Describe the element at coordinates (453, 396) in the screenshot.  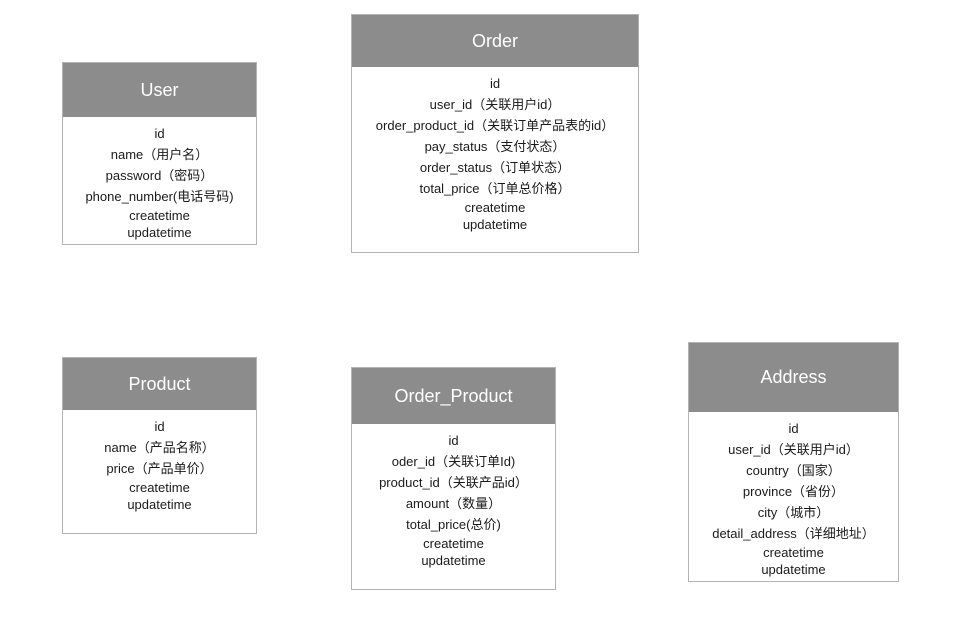
I see `entity-order-product-title: Order_Product` at that location.